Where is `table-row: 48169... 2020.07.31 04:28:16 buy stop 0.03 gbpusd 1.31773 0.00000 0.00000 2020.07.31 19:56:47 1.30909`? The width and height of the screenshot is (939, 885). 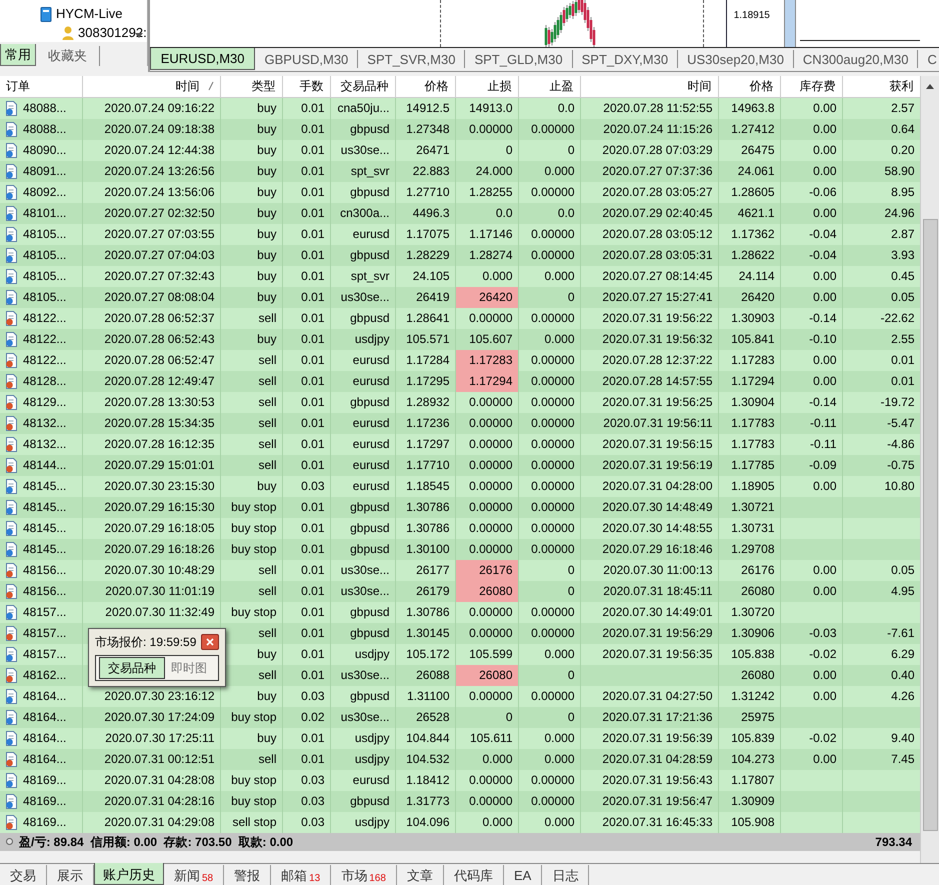
table-row: 48169... 2020.07.31 04:28:16 buy stop 0.03 gbpusd 1.31773 0.00000 0.00000 2020.07.31 19:56:47 1.30909 is located at coordinates (460, 801).